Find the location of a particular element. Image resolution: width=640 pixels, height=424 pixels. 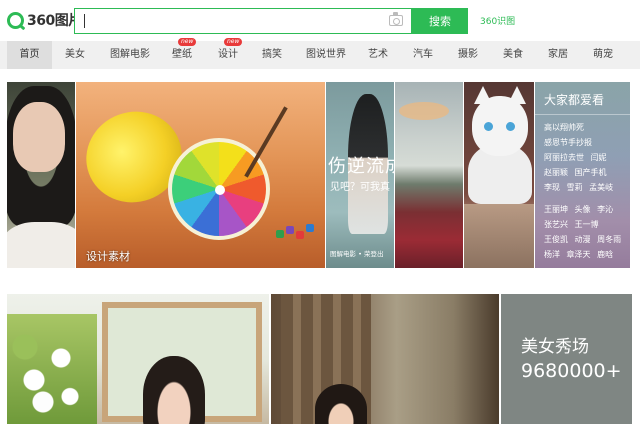

photo-white-cat is located at coordinates (499, 175).